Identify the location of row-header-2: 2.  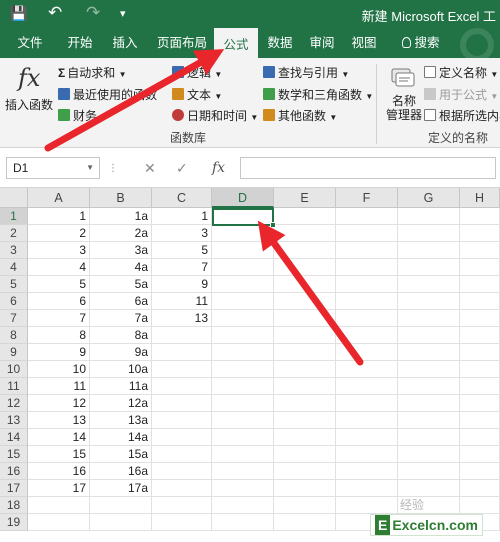
(14, 233).